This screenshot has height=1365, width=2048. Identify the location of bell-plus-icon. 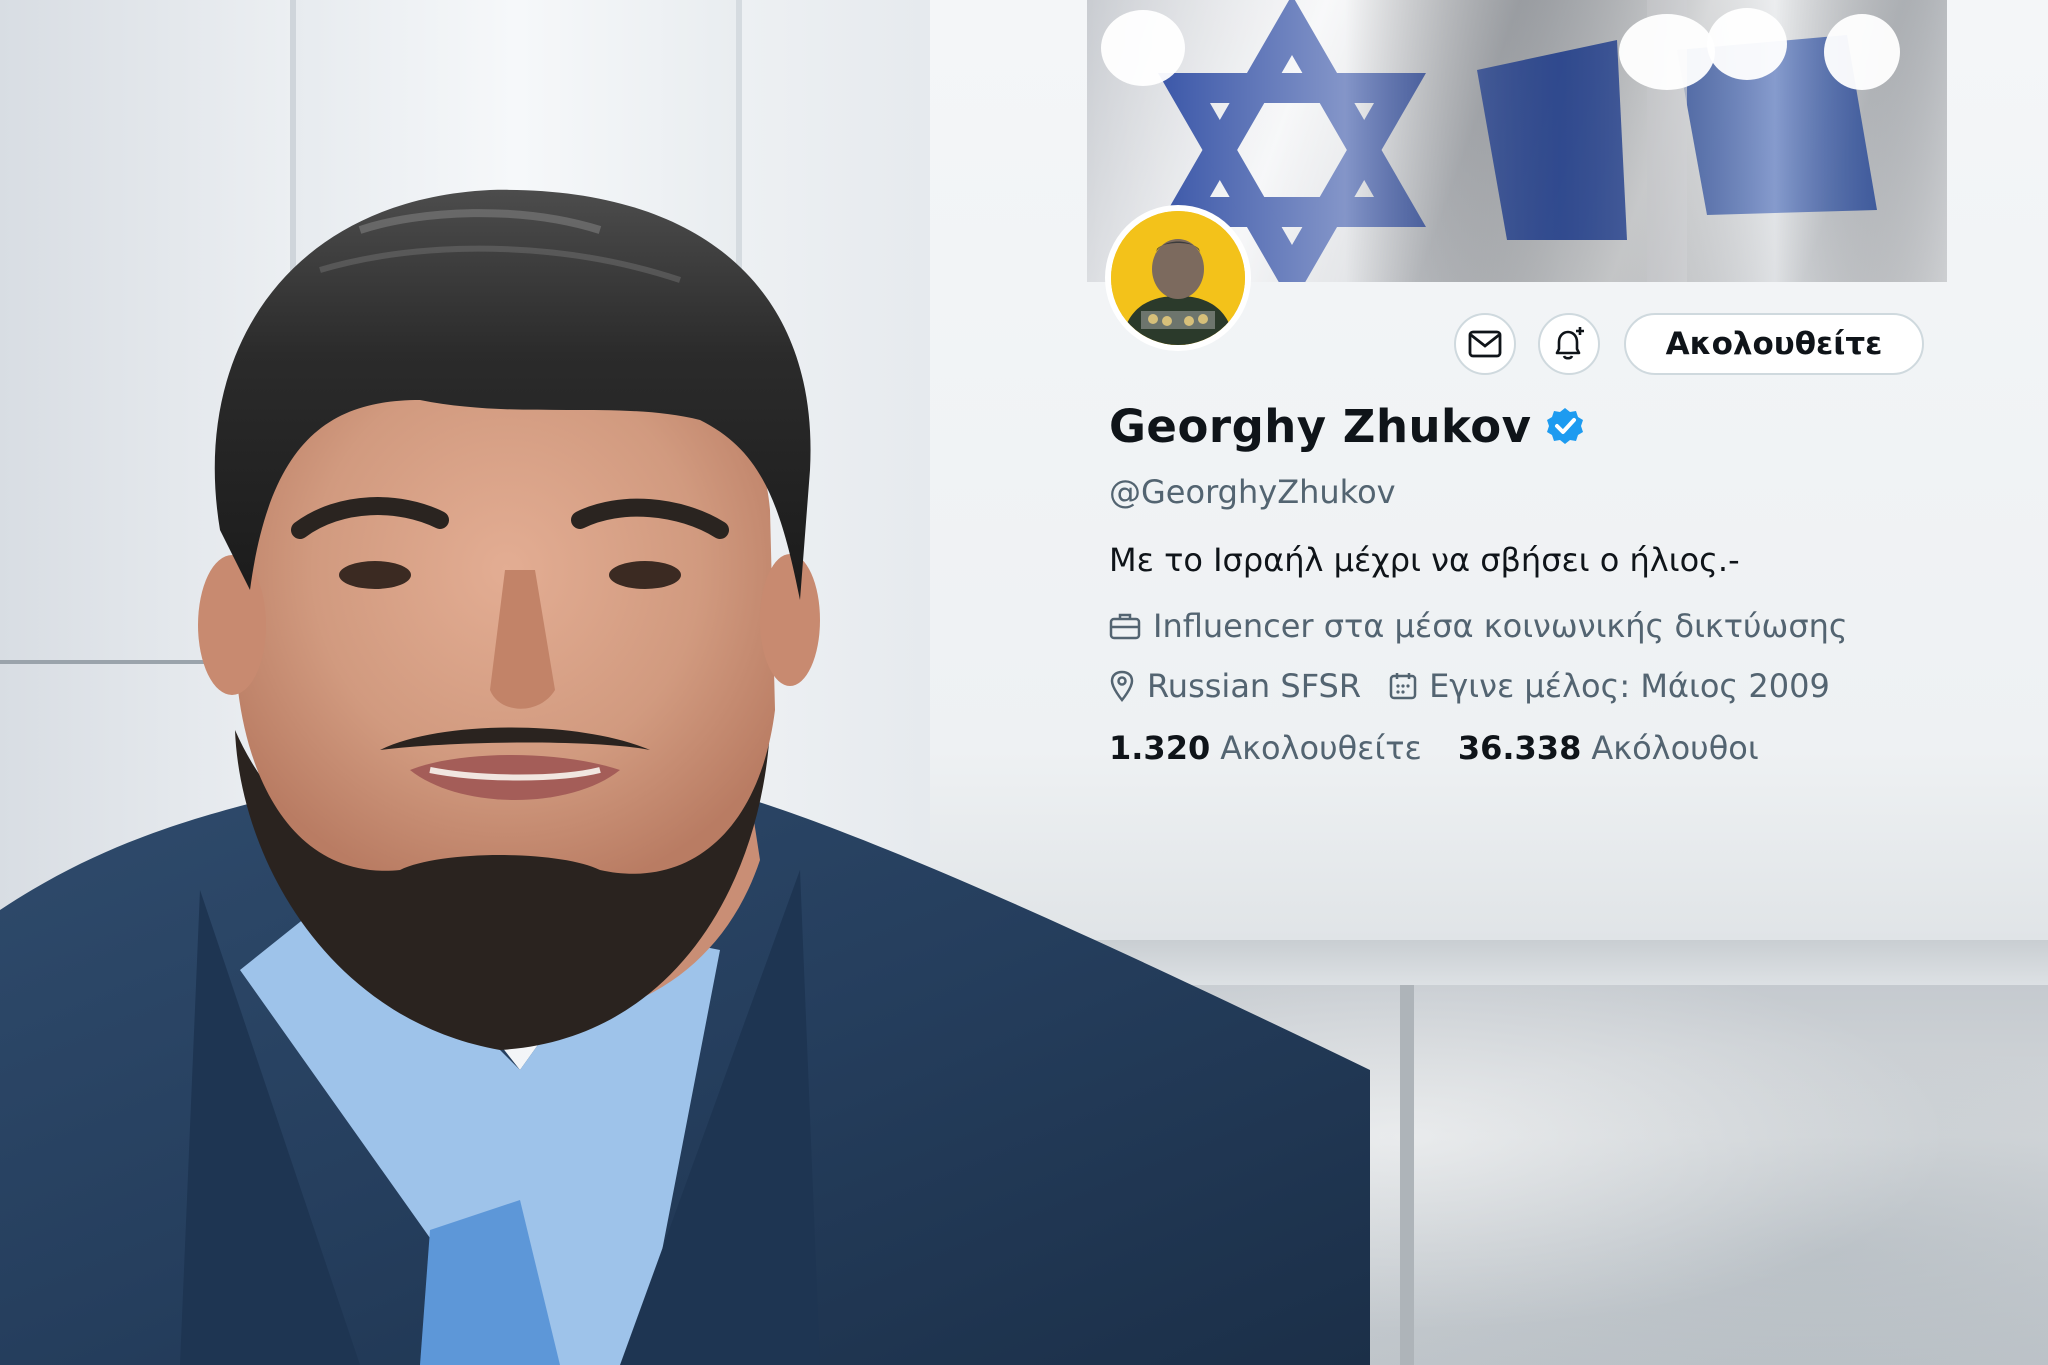
(1569, 343).